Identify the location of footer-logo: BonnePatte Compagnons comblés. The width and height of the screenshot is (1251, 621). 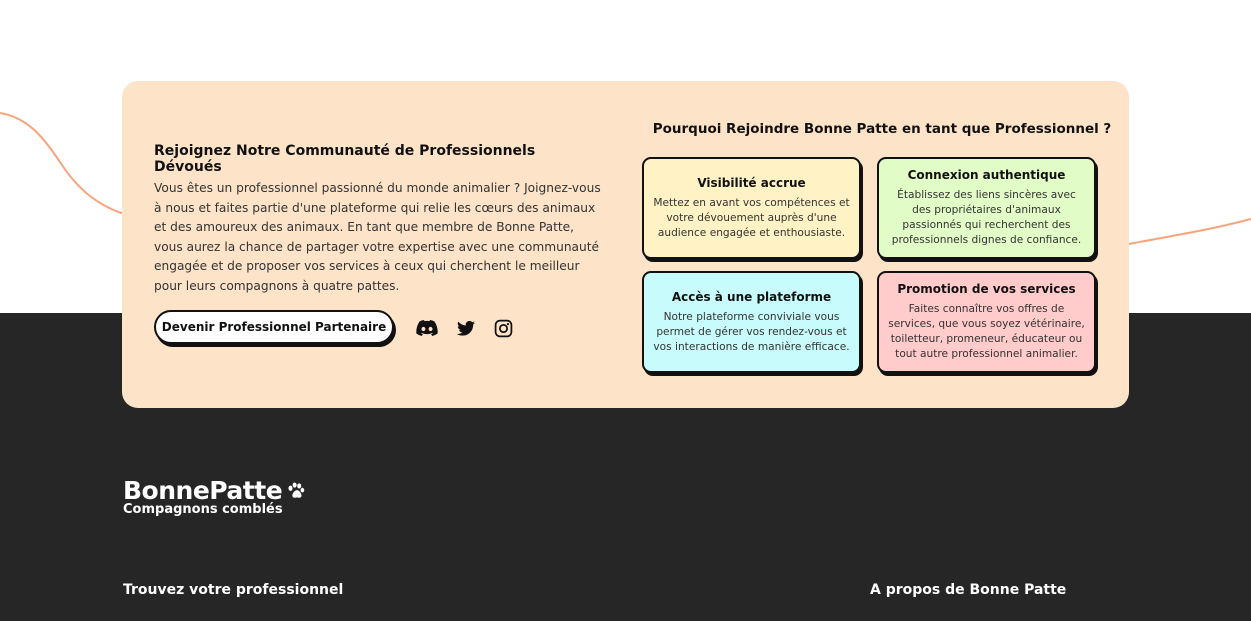
(215, 497).